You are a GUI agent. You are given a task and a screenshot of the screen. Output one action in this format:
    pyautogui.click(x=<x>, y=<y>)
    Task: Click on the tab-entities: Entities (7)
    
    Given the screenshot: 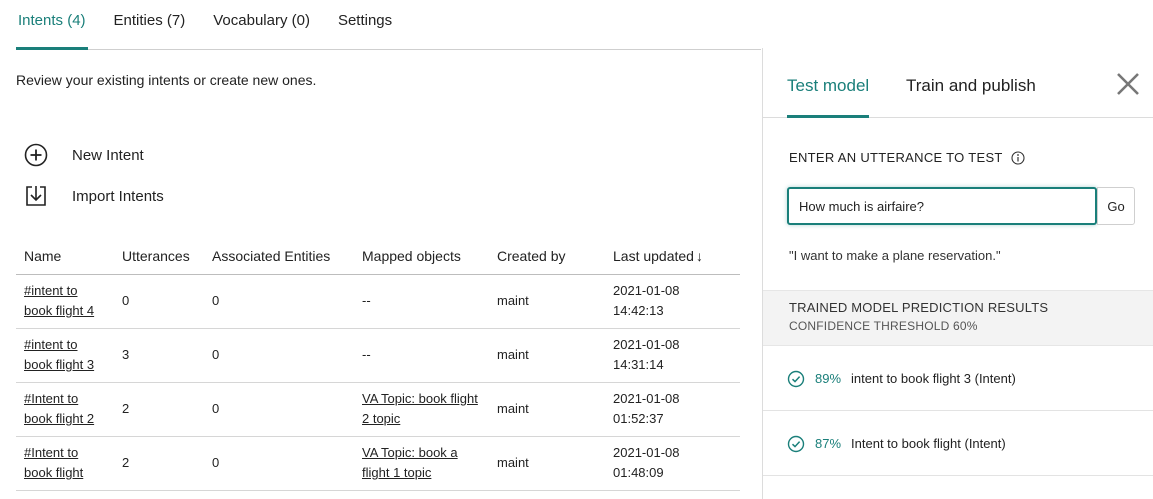 What is the action you would take?
    pyautogui.click(x=150, y=31)
    